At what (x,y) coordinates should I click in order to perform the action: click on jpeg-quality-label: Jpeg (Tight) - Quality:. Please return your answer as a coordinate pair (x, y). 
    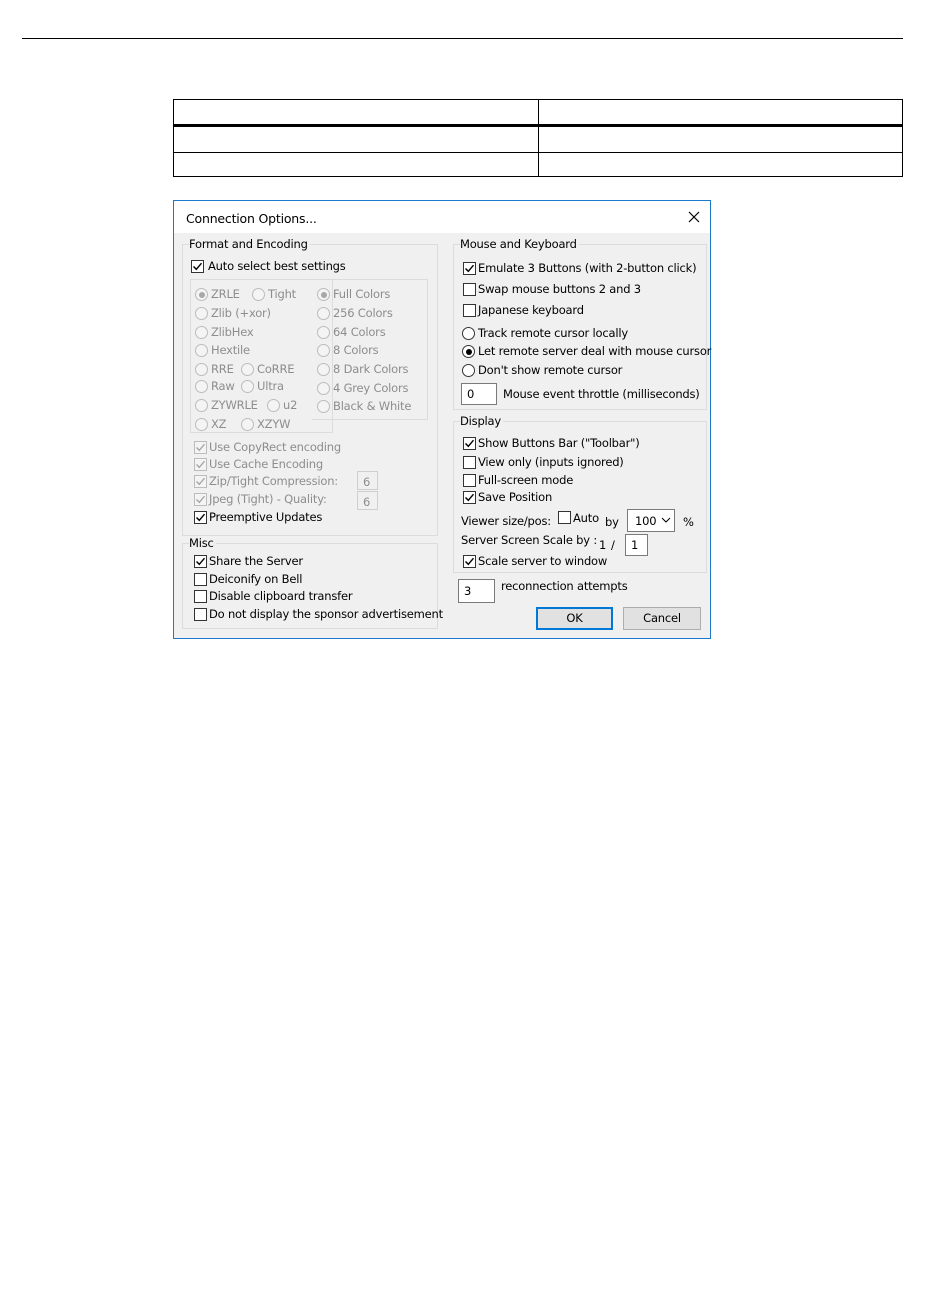
    Looking at the image, I should click on (268, 499).